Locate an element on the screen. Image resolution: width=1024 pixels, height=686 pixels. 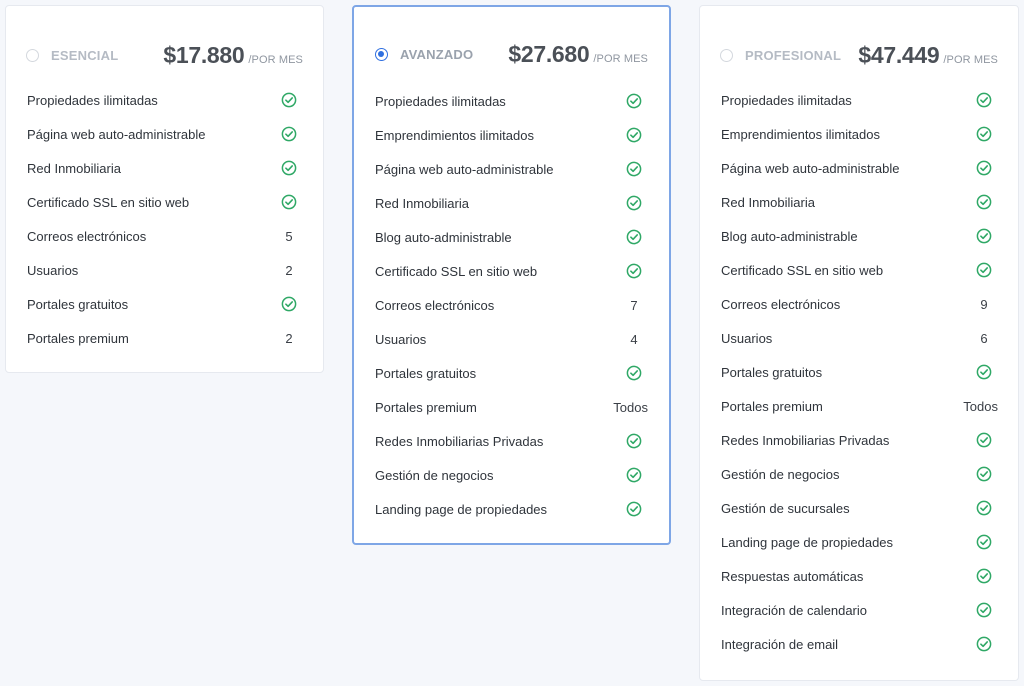
feature-row: Correos electrónicos 9 is located at coordinates (859, 304).